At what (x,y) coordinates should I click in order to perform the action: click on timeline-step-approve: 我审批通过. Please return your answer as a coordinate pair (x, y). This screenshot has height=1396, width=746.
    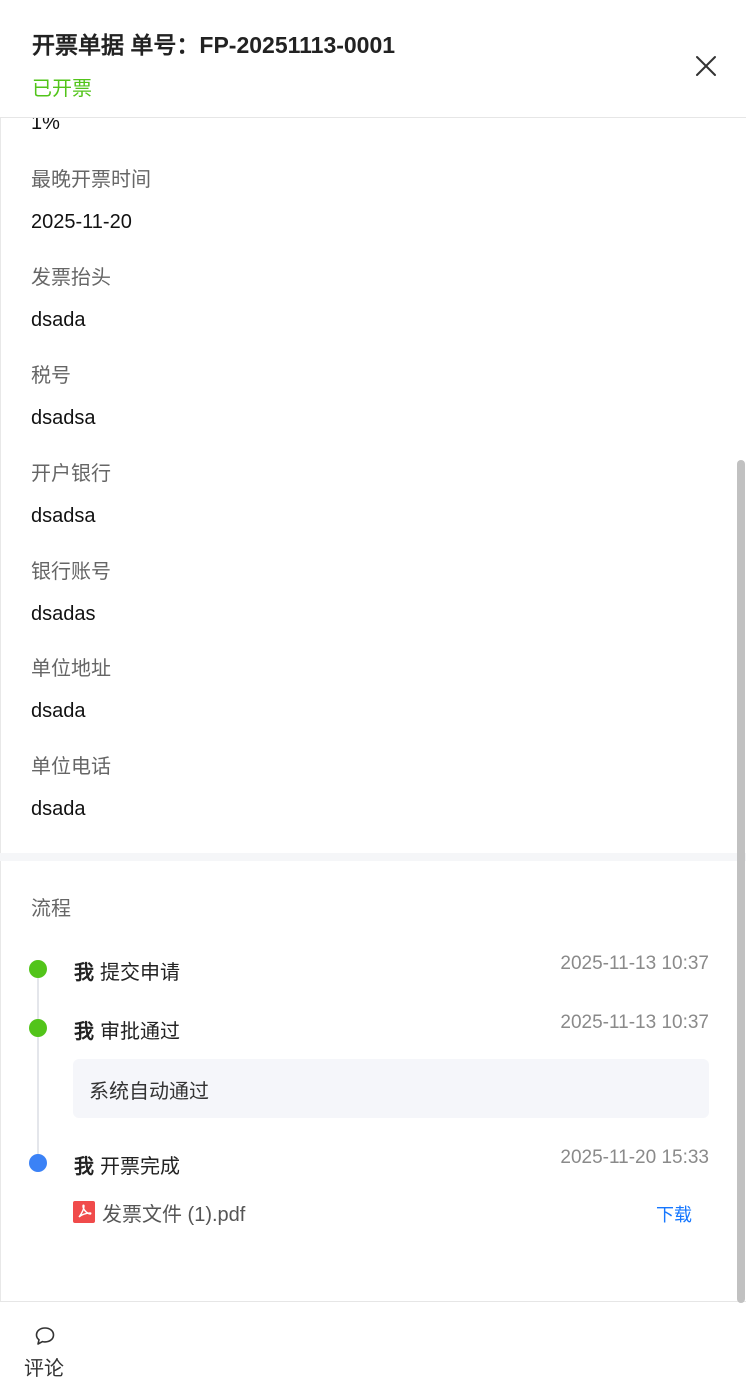
    Looking at the image, I should click on (127, 1029).